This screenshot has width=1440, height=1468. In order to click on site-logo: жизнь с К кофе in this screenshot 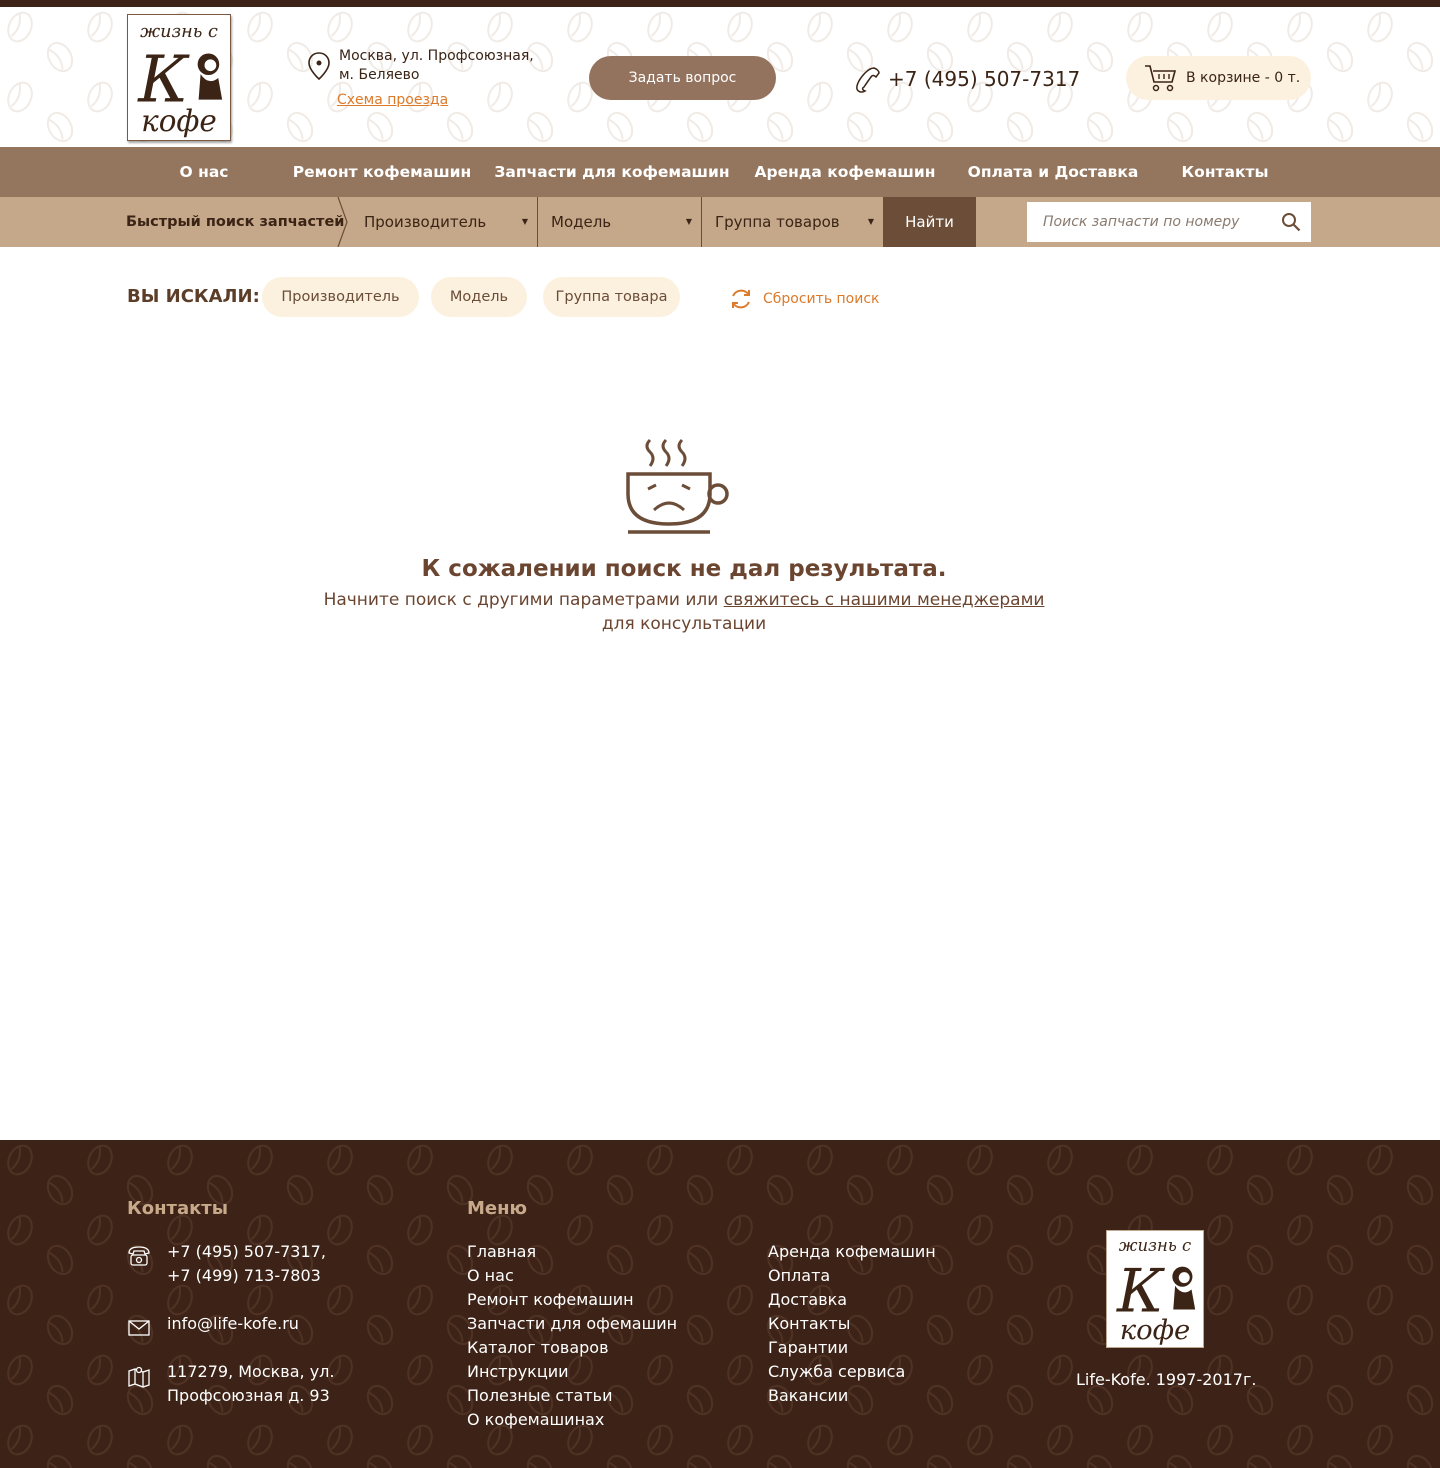, I will do `click(179, 77)`.